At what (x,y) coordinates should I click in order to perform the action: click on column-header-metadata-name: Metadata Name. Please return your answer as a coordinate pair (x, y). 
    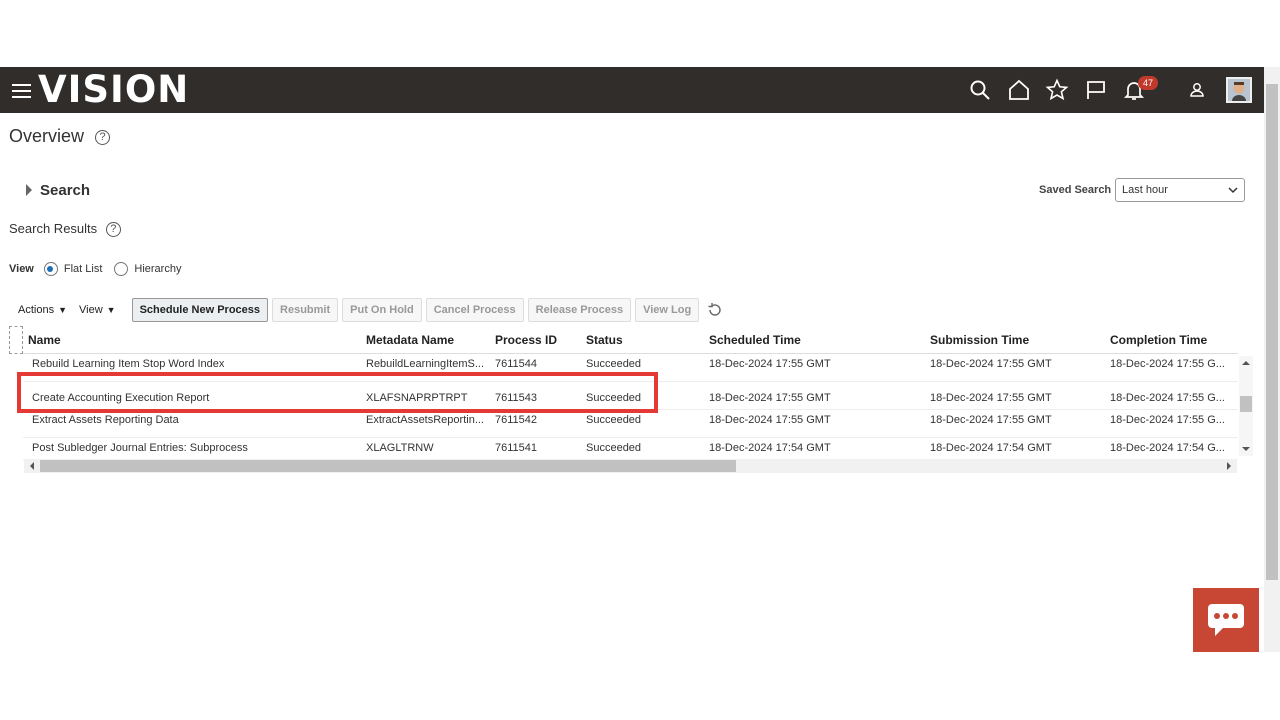
    Looking at the image, I should click on (410, 340).